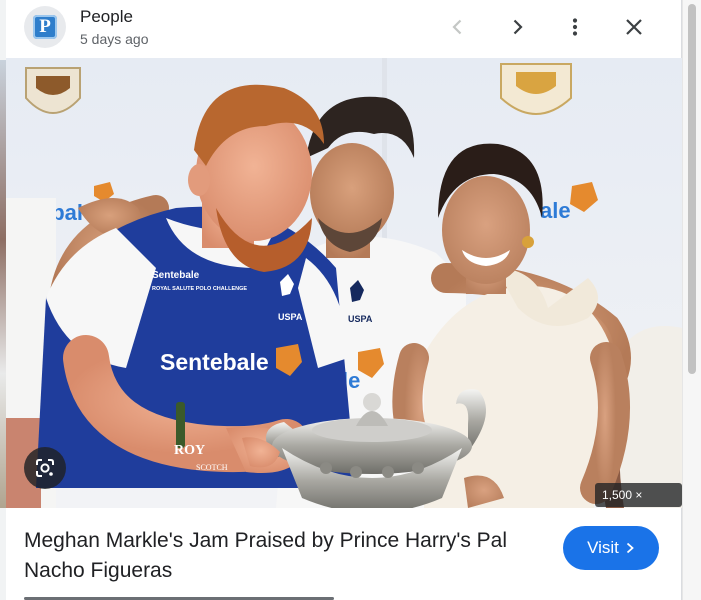 This screenshot has width=701, height=600. I want to click on jersey-brand-text: Sentebale, so click(214, 362).